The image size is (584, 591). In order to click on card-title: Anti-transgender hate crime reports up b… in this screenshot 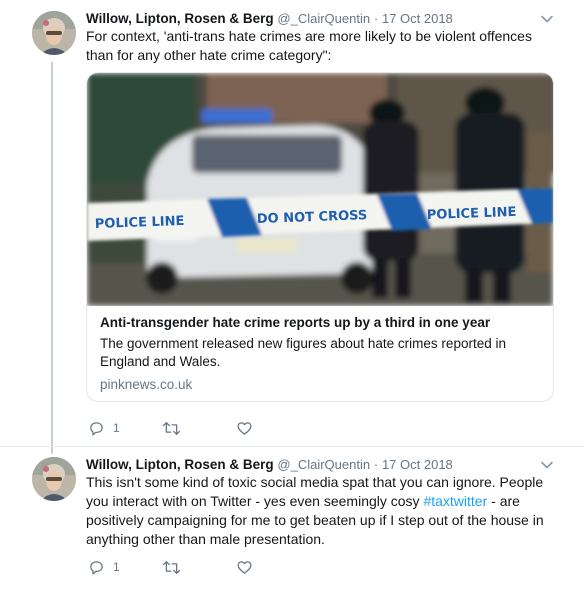, I will do `click(320, 323)`.